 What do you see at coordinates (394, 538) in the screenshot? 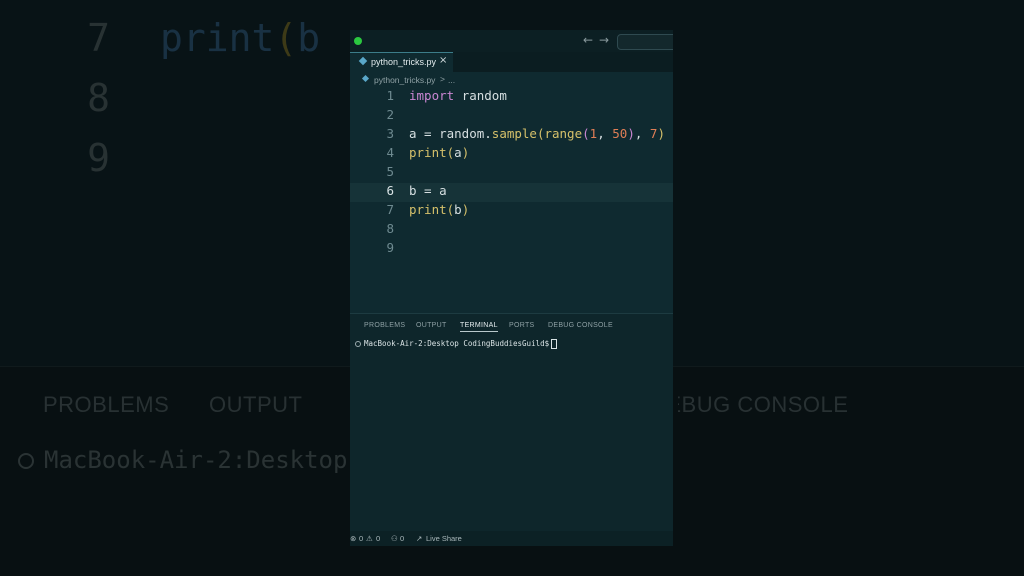
I see `ports-icon: ⚇` at bounding box center [394, 538].